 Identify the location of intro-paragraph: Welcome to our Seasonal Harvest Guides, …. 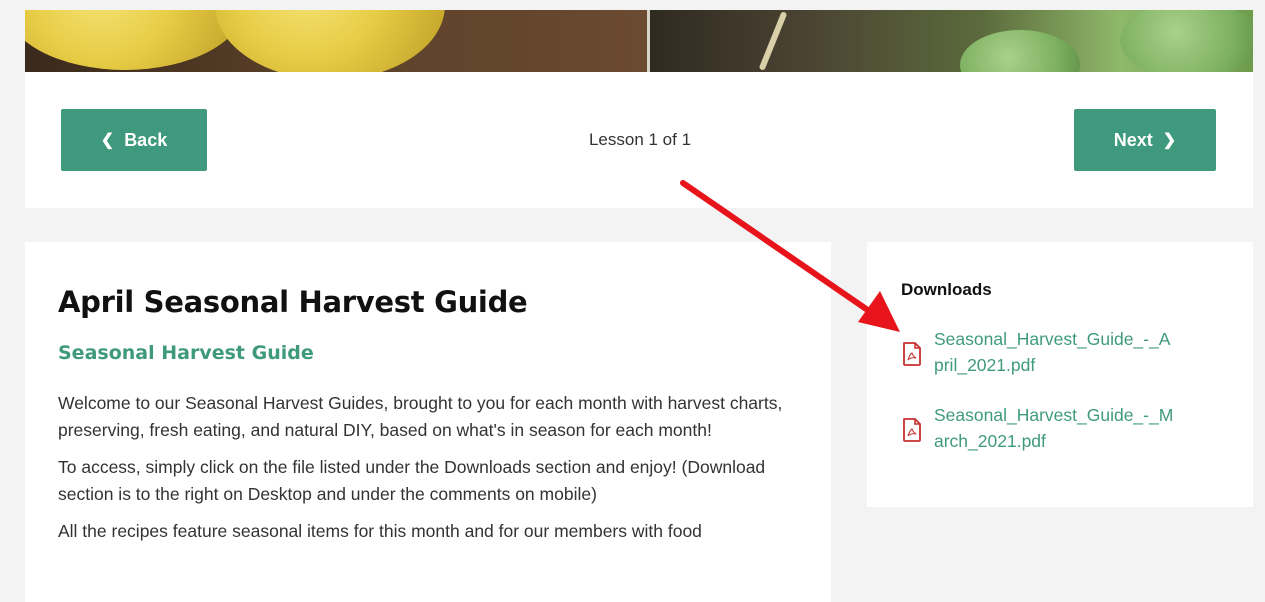
(420, 416).